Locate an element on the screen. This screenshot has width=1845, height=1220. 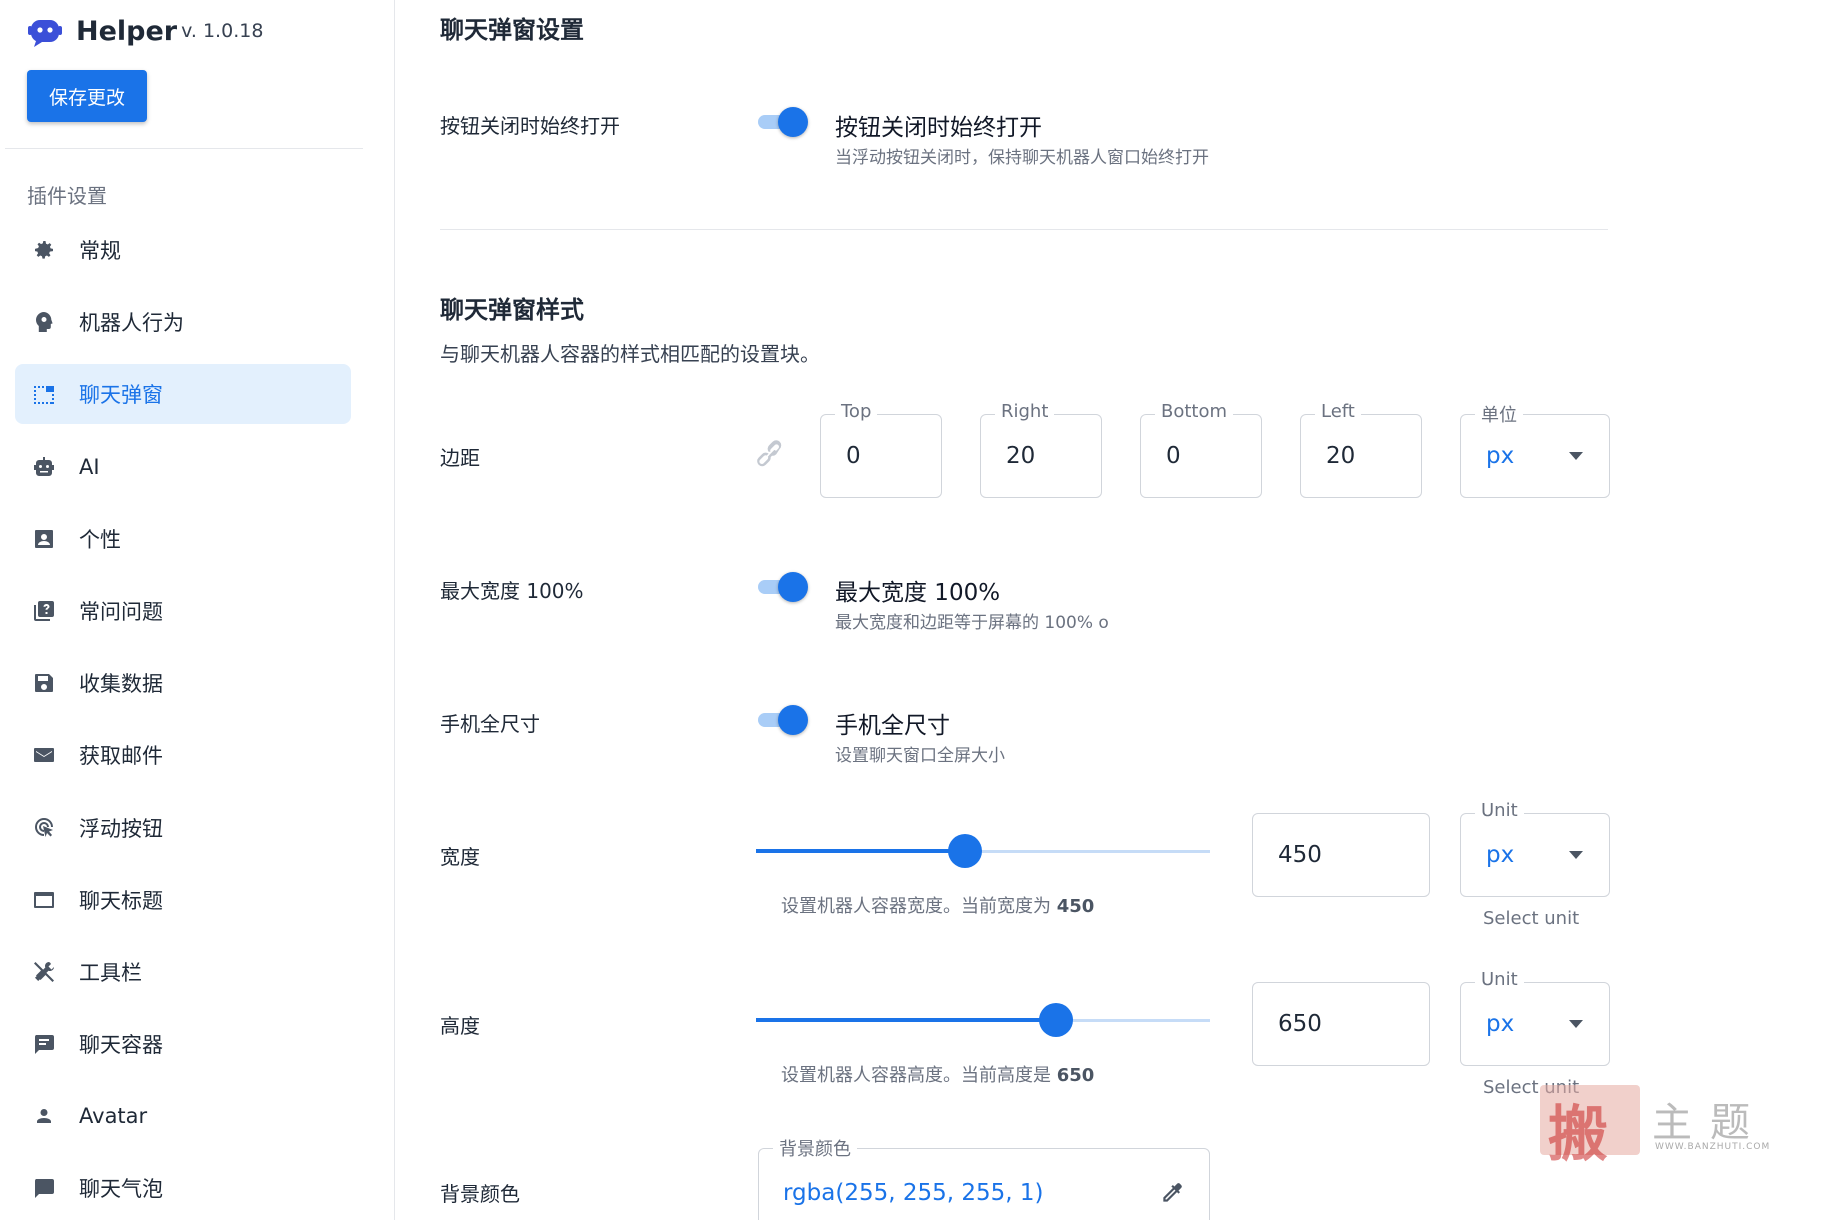
always-open-label: 按钮关闭时始终打开 is located at coordinates (530, 126).